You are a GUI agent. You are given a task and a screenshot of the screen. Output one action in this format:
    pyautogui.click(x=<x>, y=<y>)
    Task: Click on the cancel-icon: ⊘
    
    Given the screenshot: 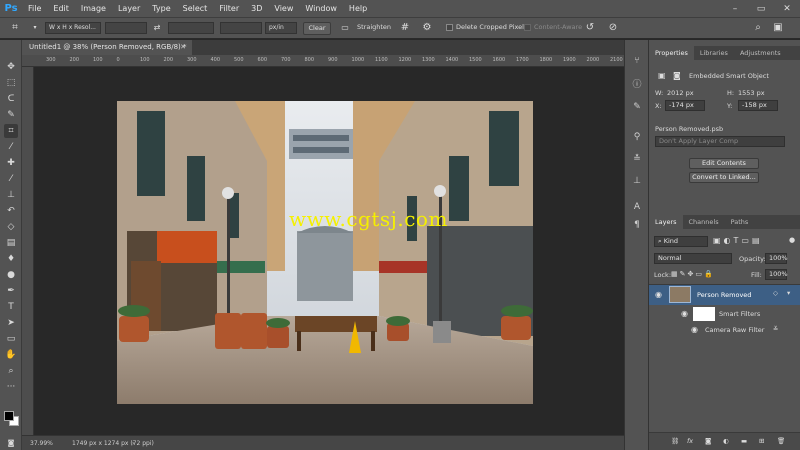 What is the action you would take?
    pyautogui.click(x=613, y=28)
    